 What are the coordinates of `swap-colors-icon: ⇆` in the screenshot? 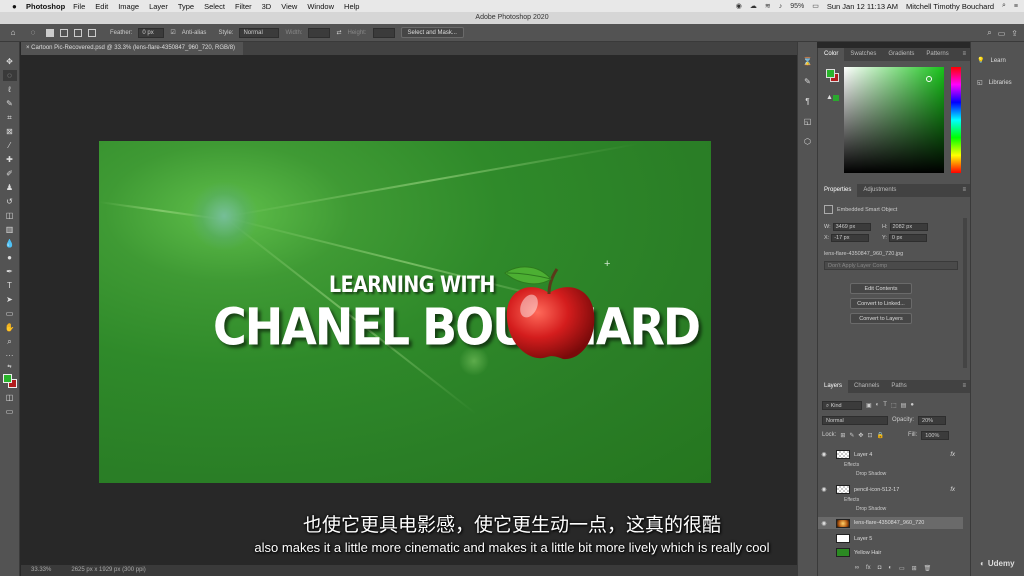 It's located at (10, 367).